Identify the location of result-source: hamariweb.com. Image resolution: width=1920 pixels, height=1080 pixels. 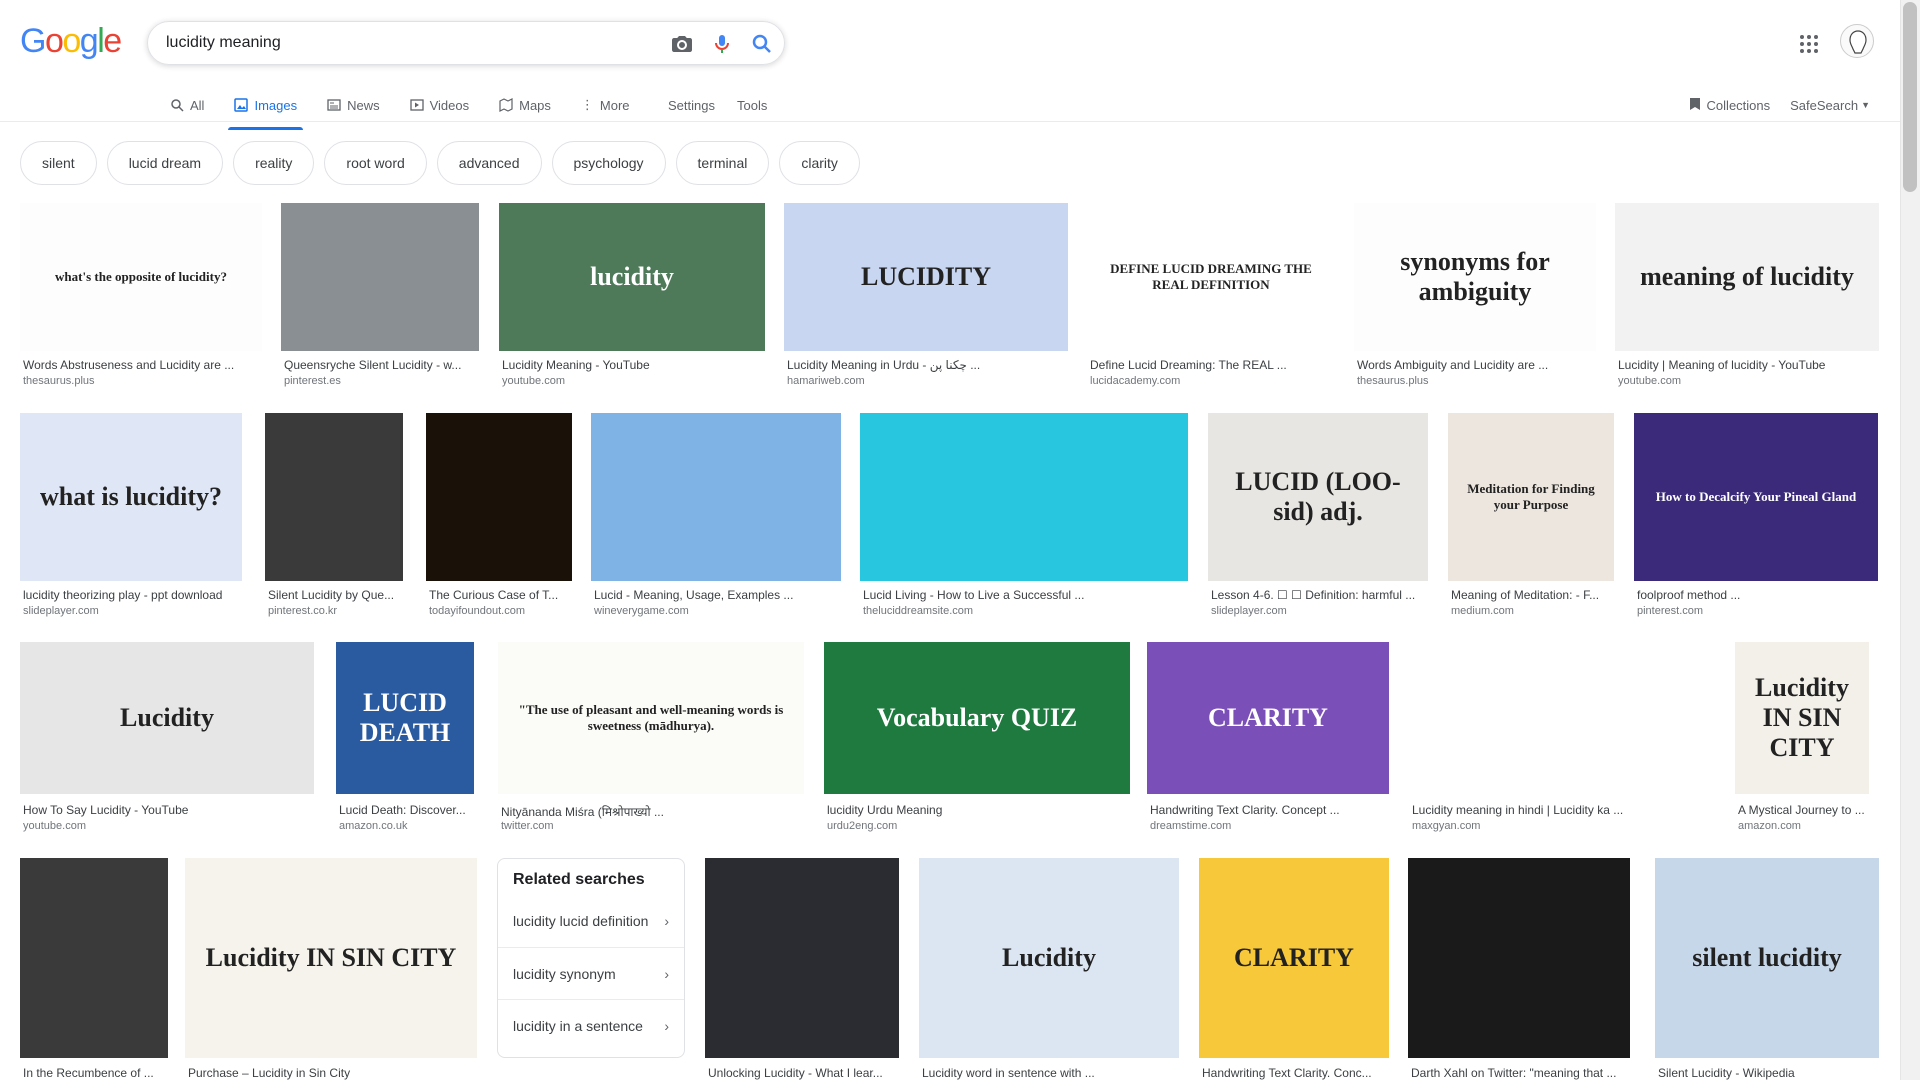
(927, 381).